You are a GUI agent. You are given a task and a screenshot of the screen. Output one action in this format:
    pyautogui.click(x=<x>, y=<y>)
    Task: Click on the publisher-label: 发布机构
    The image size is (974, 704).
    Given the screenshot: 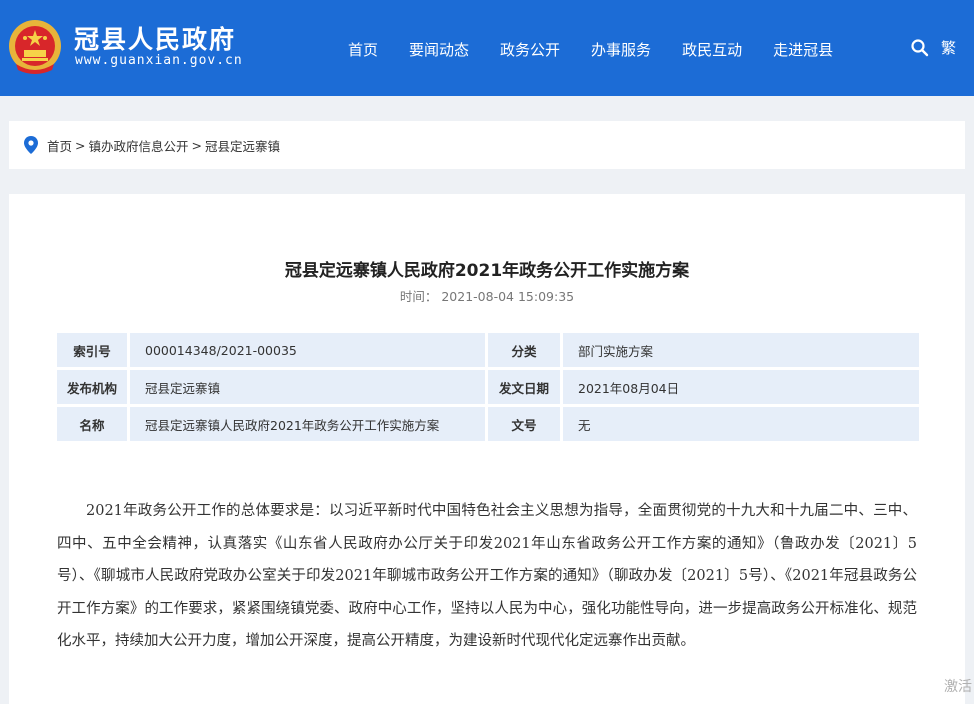 What is the action you would take?
    pyautogui.click(x=92, y=387)
    